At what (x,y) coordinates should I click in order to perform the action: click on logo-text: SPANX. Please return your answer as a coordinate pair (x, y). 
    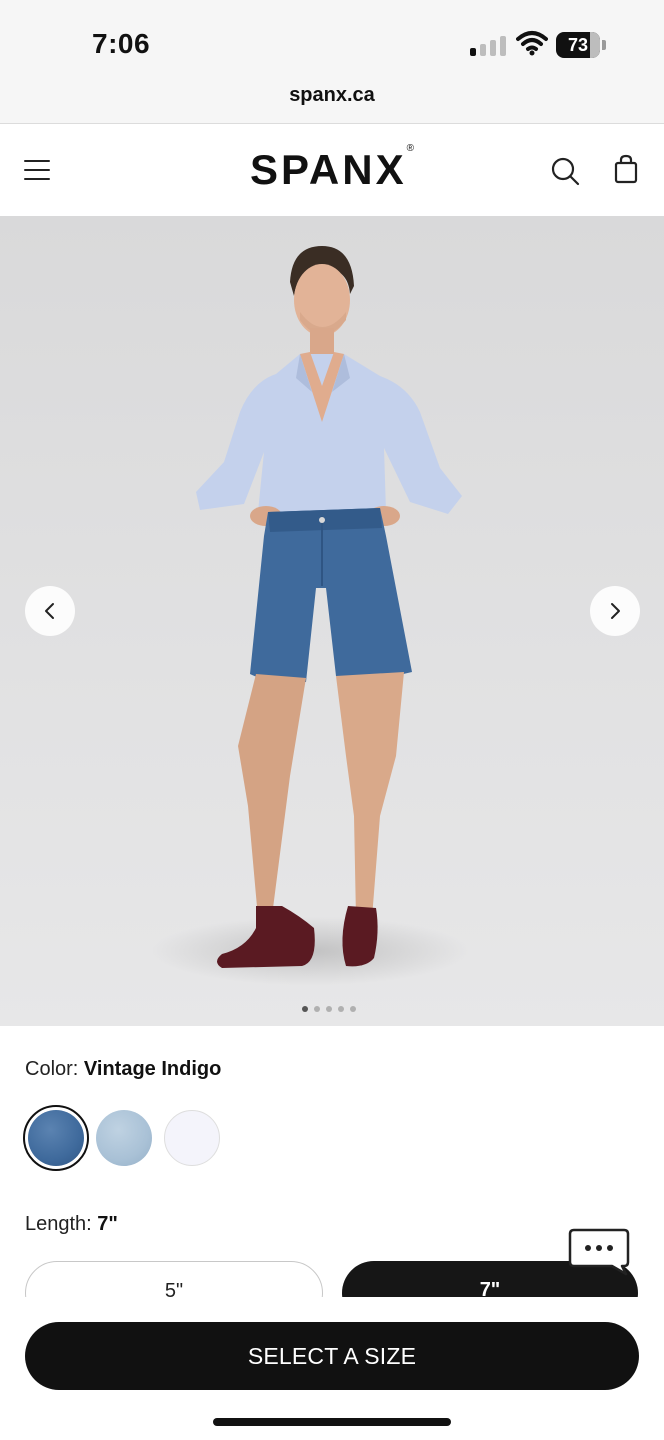
    Looking at the image, I should click on (328, 169).